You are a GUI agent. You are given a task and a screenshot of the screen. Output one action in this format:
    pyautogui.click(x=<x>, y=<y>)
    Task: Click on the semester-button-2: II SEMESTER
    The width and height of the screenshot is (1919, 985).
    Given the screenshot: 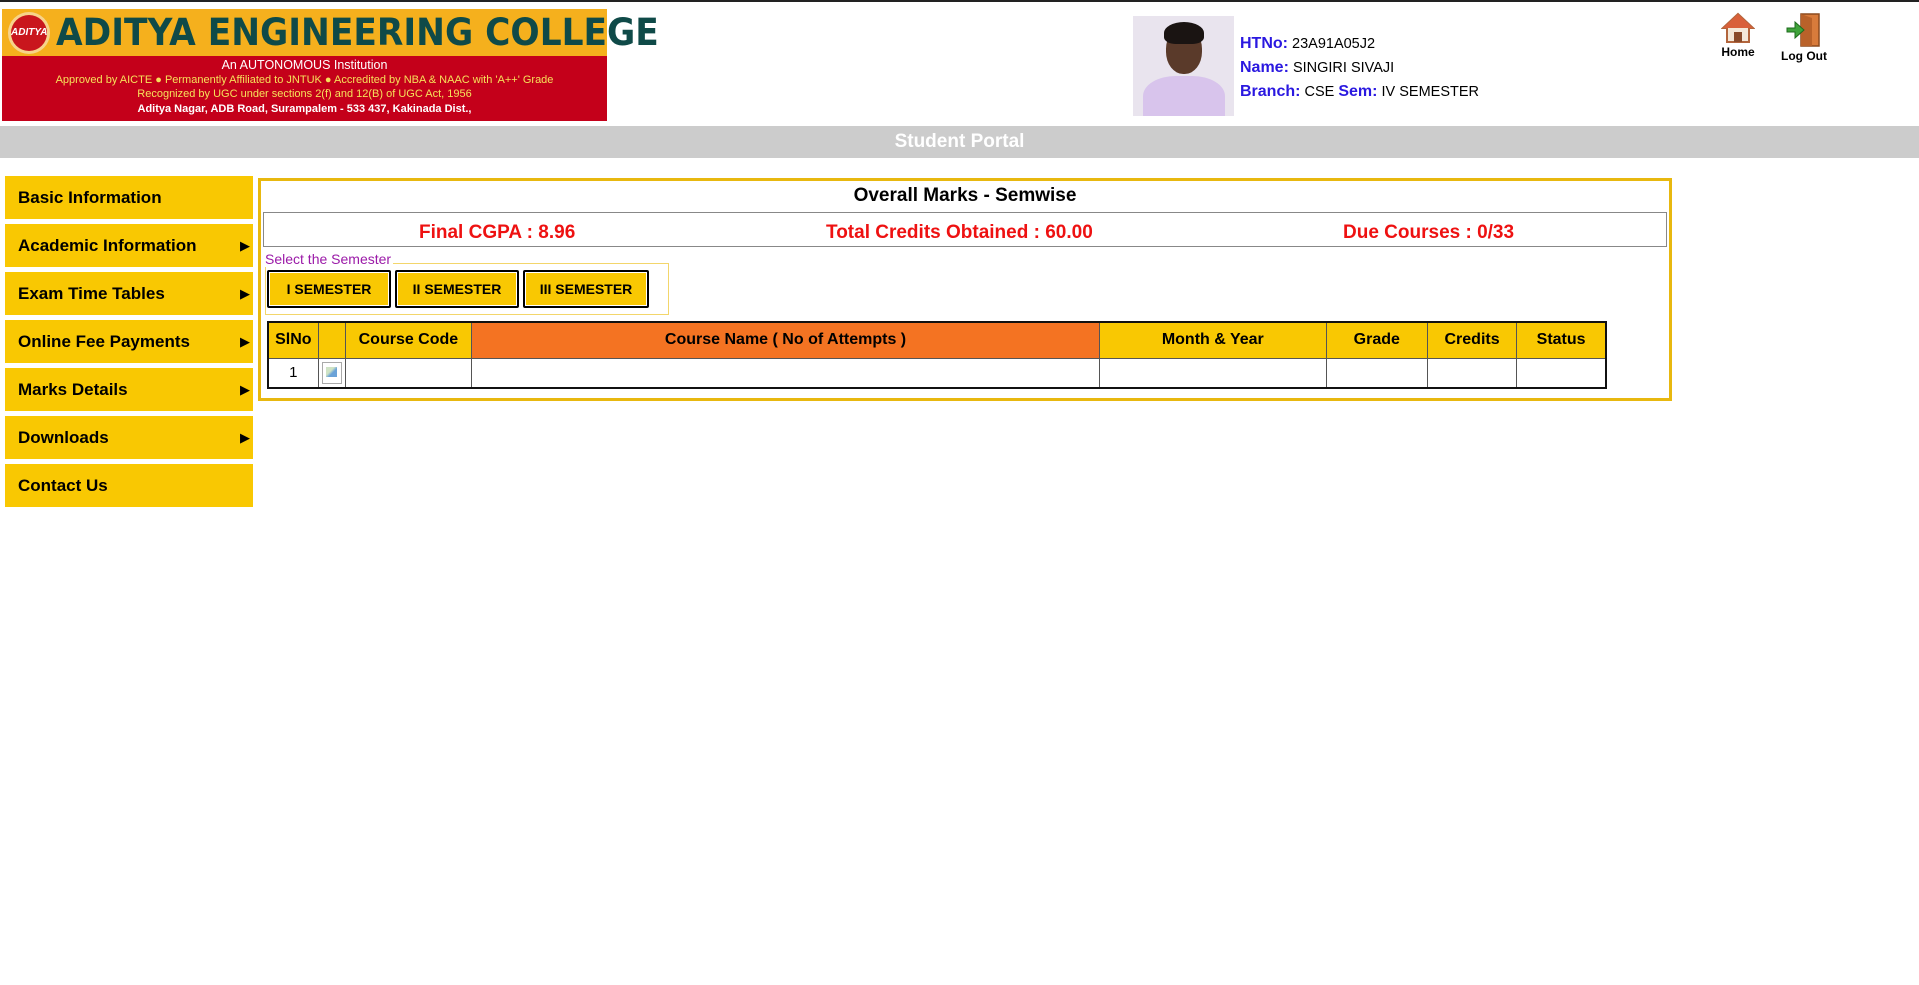 What is the action you would take?
    pyautogui.click(x=457, y=289)
    